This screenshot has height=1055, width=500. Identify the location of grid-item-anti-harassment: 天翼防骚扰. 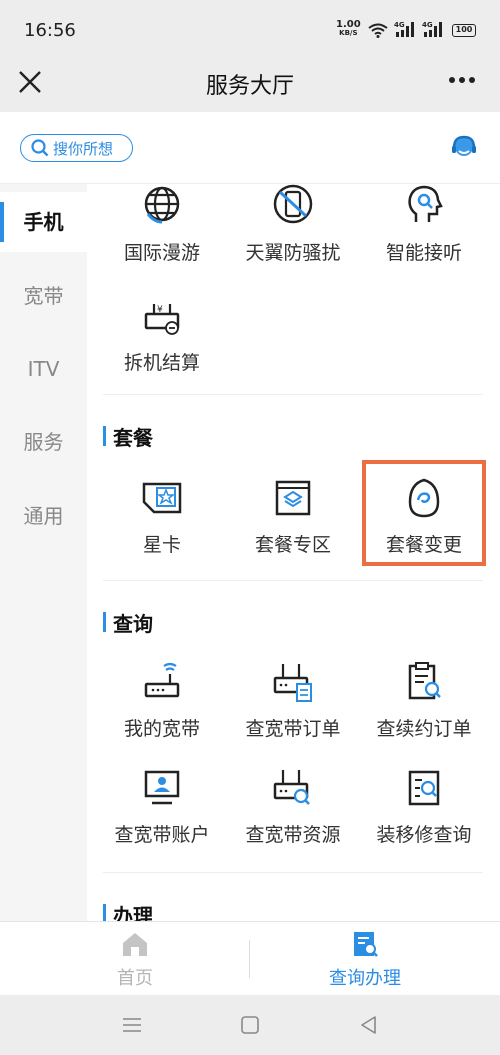
(293, 224).